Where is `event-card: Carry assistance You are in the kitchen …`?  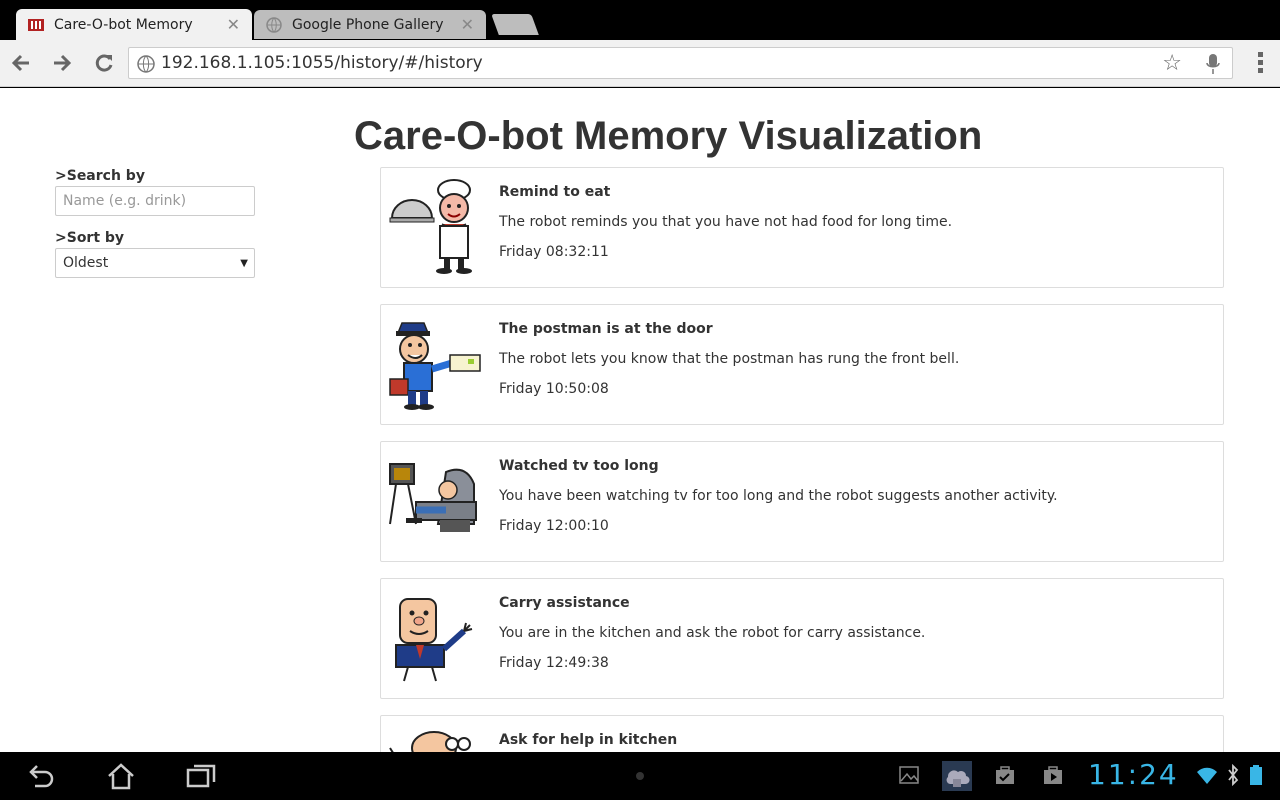 event-card: Carry assistance You are in the kitchen … is located at coordinates (802, 638).